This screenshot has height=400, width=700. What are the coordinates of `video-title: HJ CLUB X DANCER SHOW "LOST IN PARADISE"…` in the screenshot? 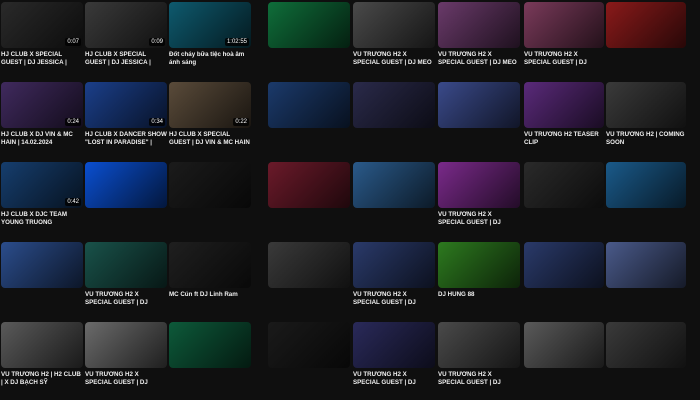 It's located at (126, 138).